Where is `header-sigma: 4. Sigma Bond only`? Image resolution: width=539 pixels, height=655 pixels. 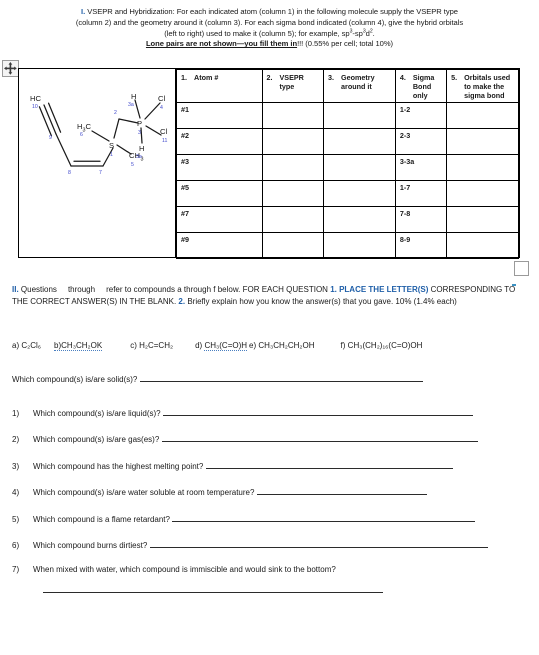 header-sigma: 4. Sigma Bond only is located at coordinates (421, 86).